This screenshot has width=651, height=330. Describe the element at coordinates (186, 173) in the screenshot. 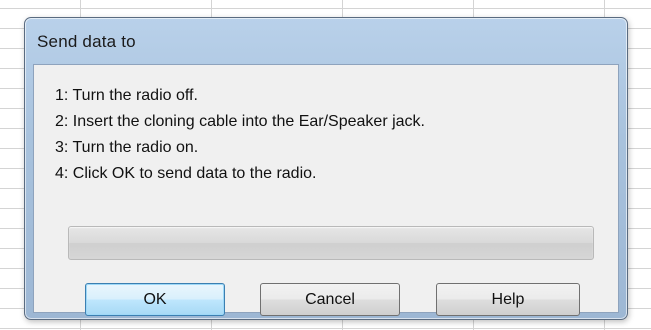

I see `instruction-step-4: 4: Click OK to send data to the radio.` at that location.